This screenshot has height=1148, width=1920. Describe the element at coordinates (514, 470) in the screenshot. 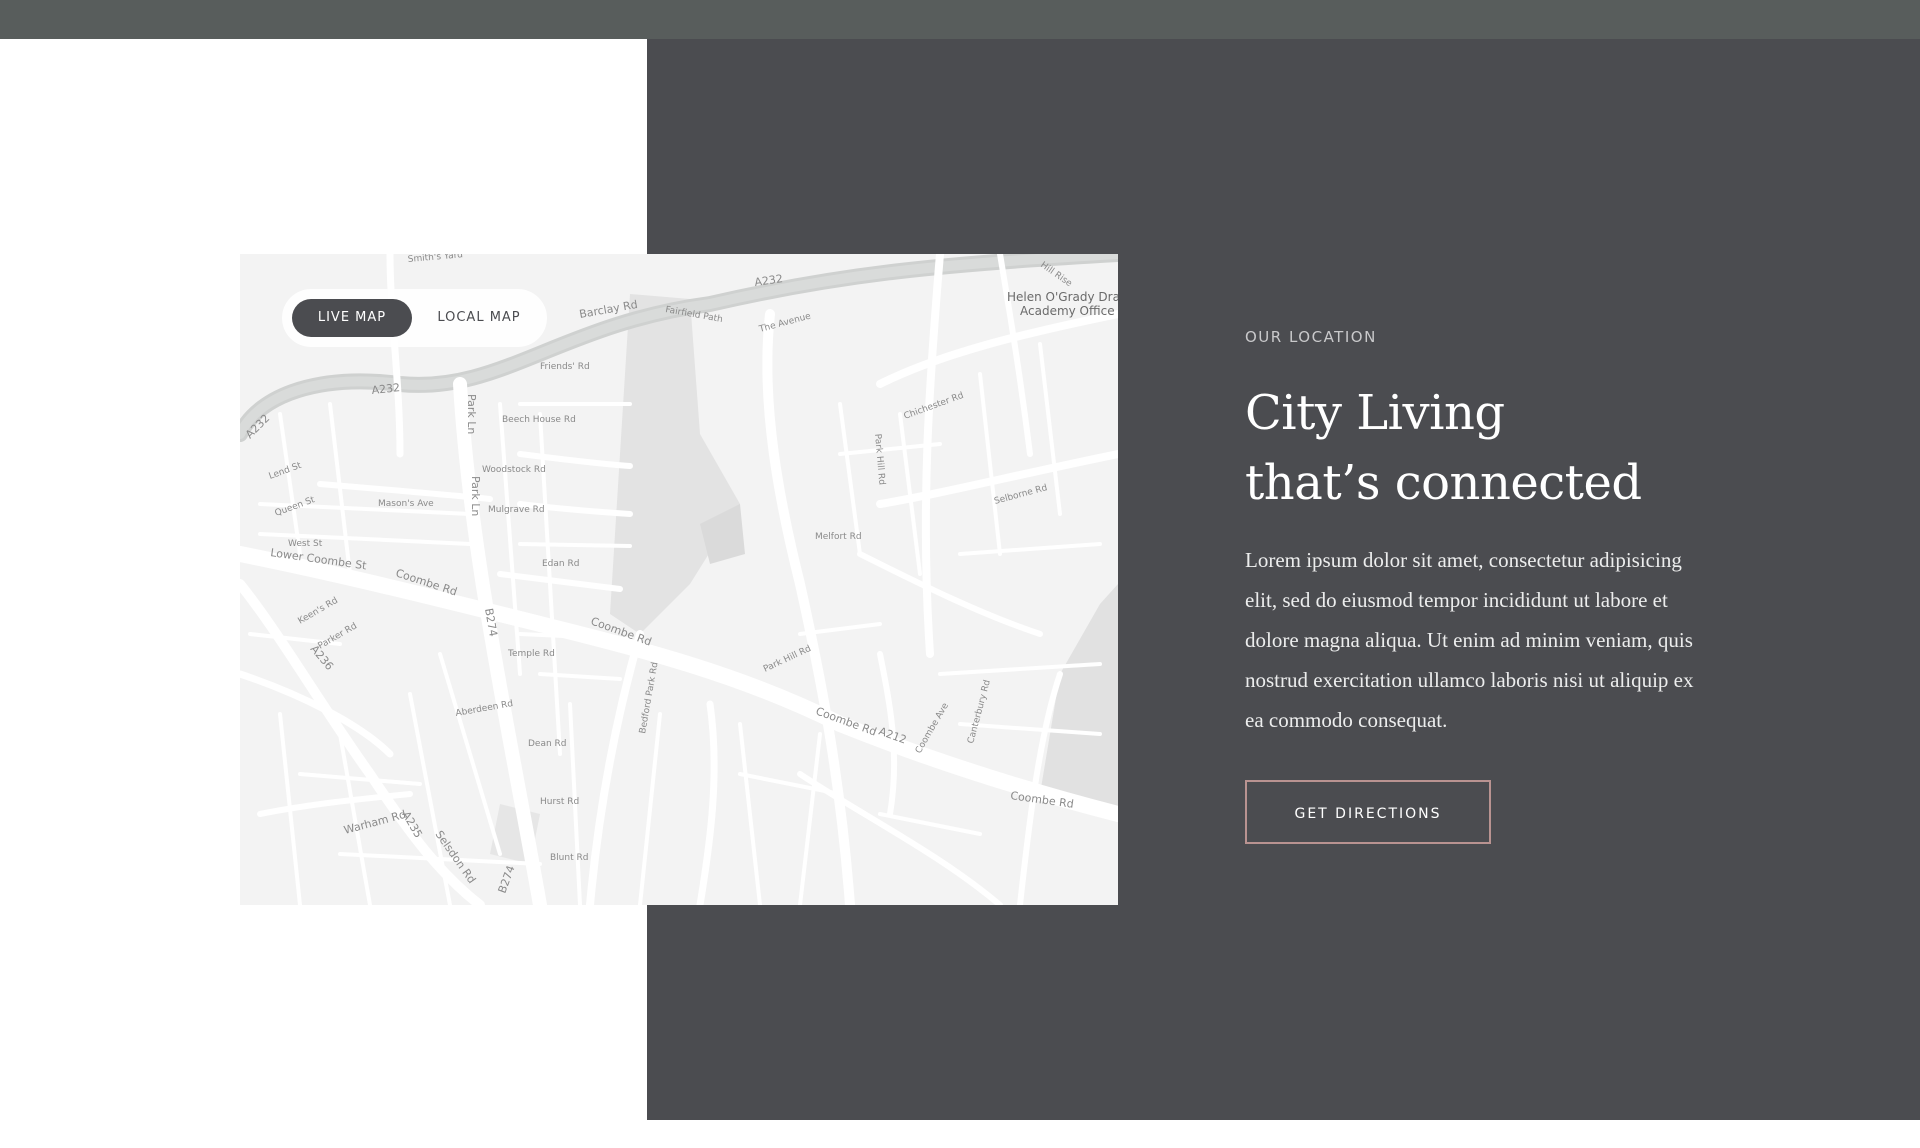

I see `map-label: Woodstock Rd` at that location.